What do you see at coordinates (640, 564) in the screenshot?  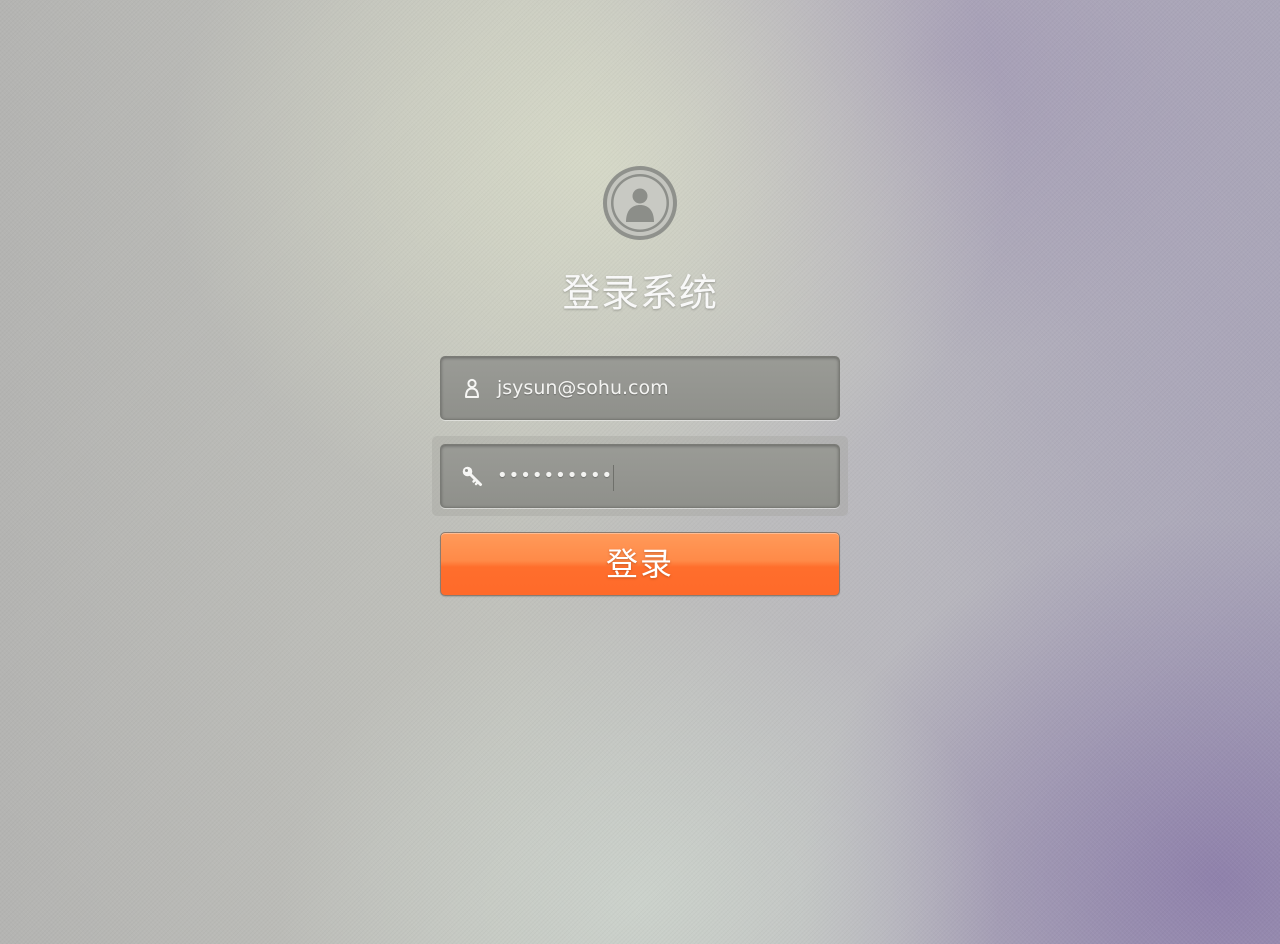 I see `login-button: 登录` at bounding box center [640, 564].